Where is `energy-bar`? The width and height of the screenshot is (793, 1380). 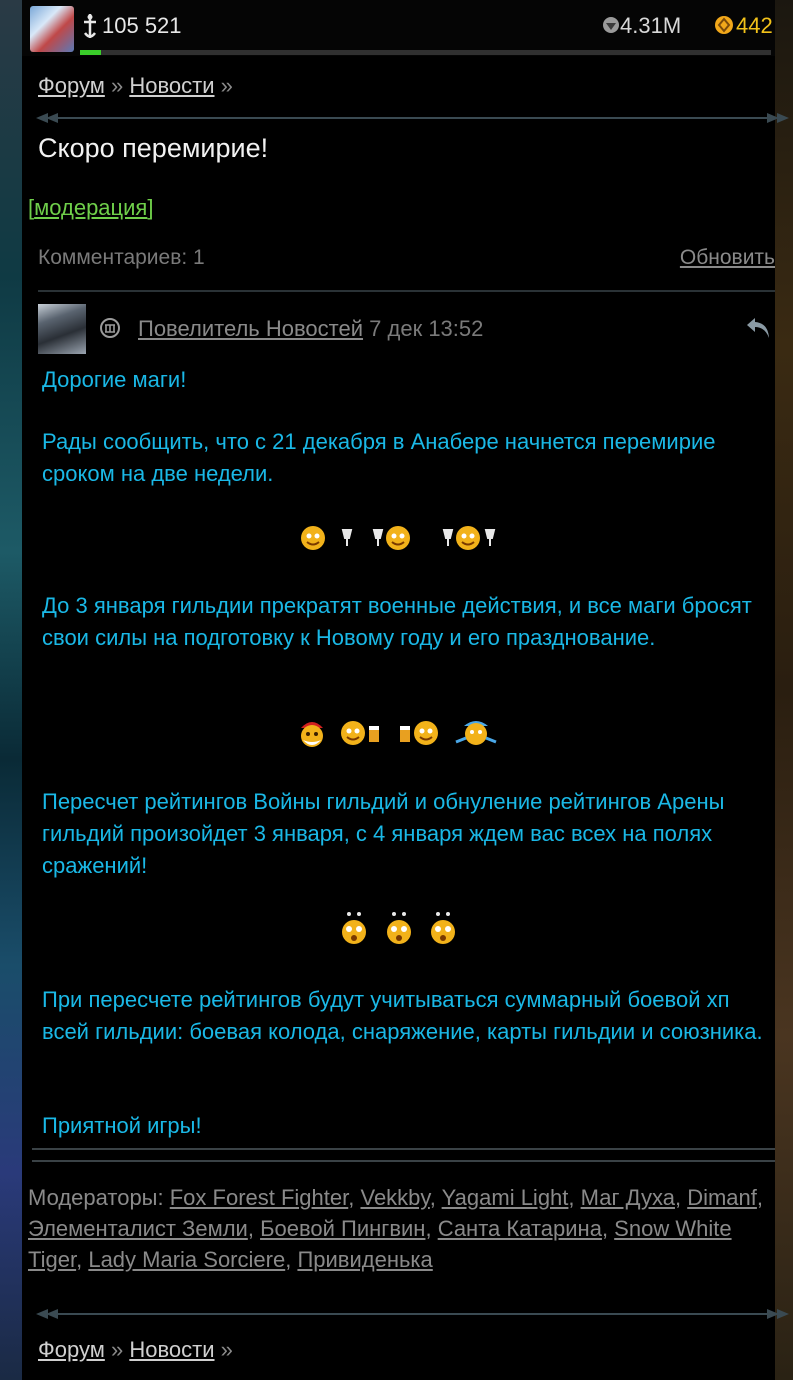 energy-bar is located at coordinates (425, 52).